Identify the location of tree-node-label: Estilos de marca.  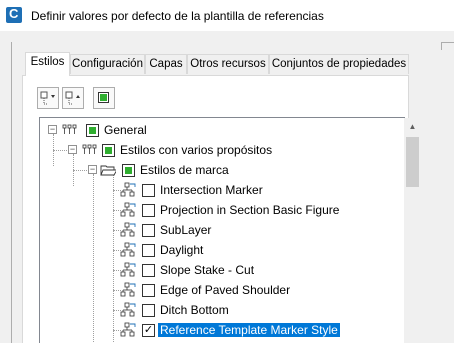
(184, 170).